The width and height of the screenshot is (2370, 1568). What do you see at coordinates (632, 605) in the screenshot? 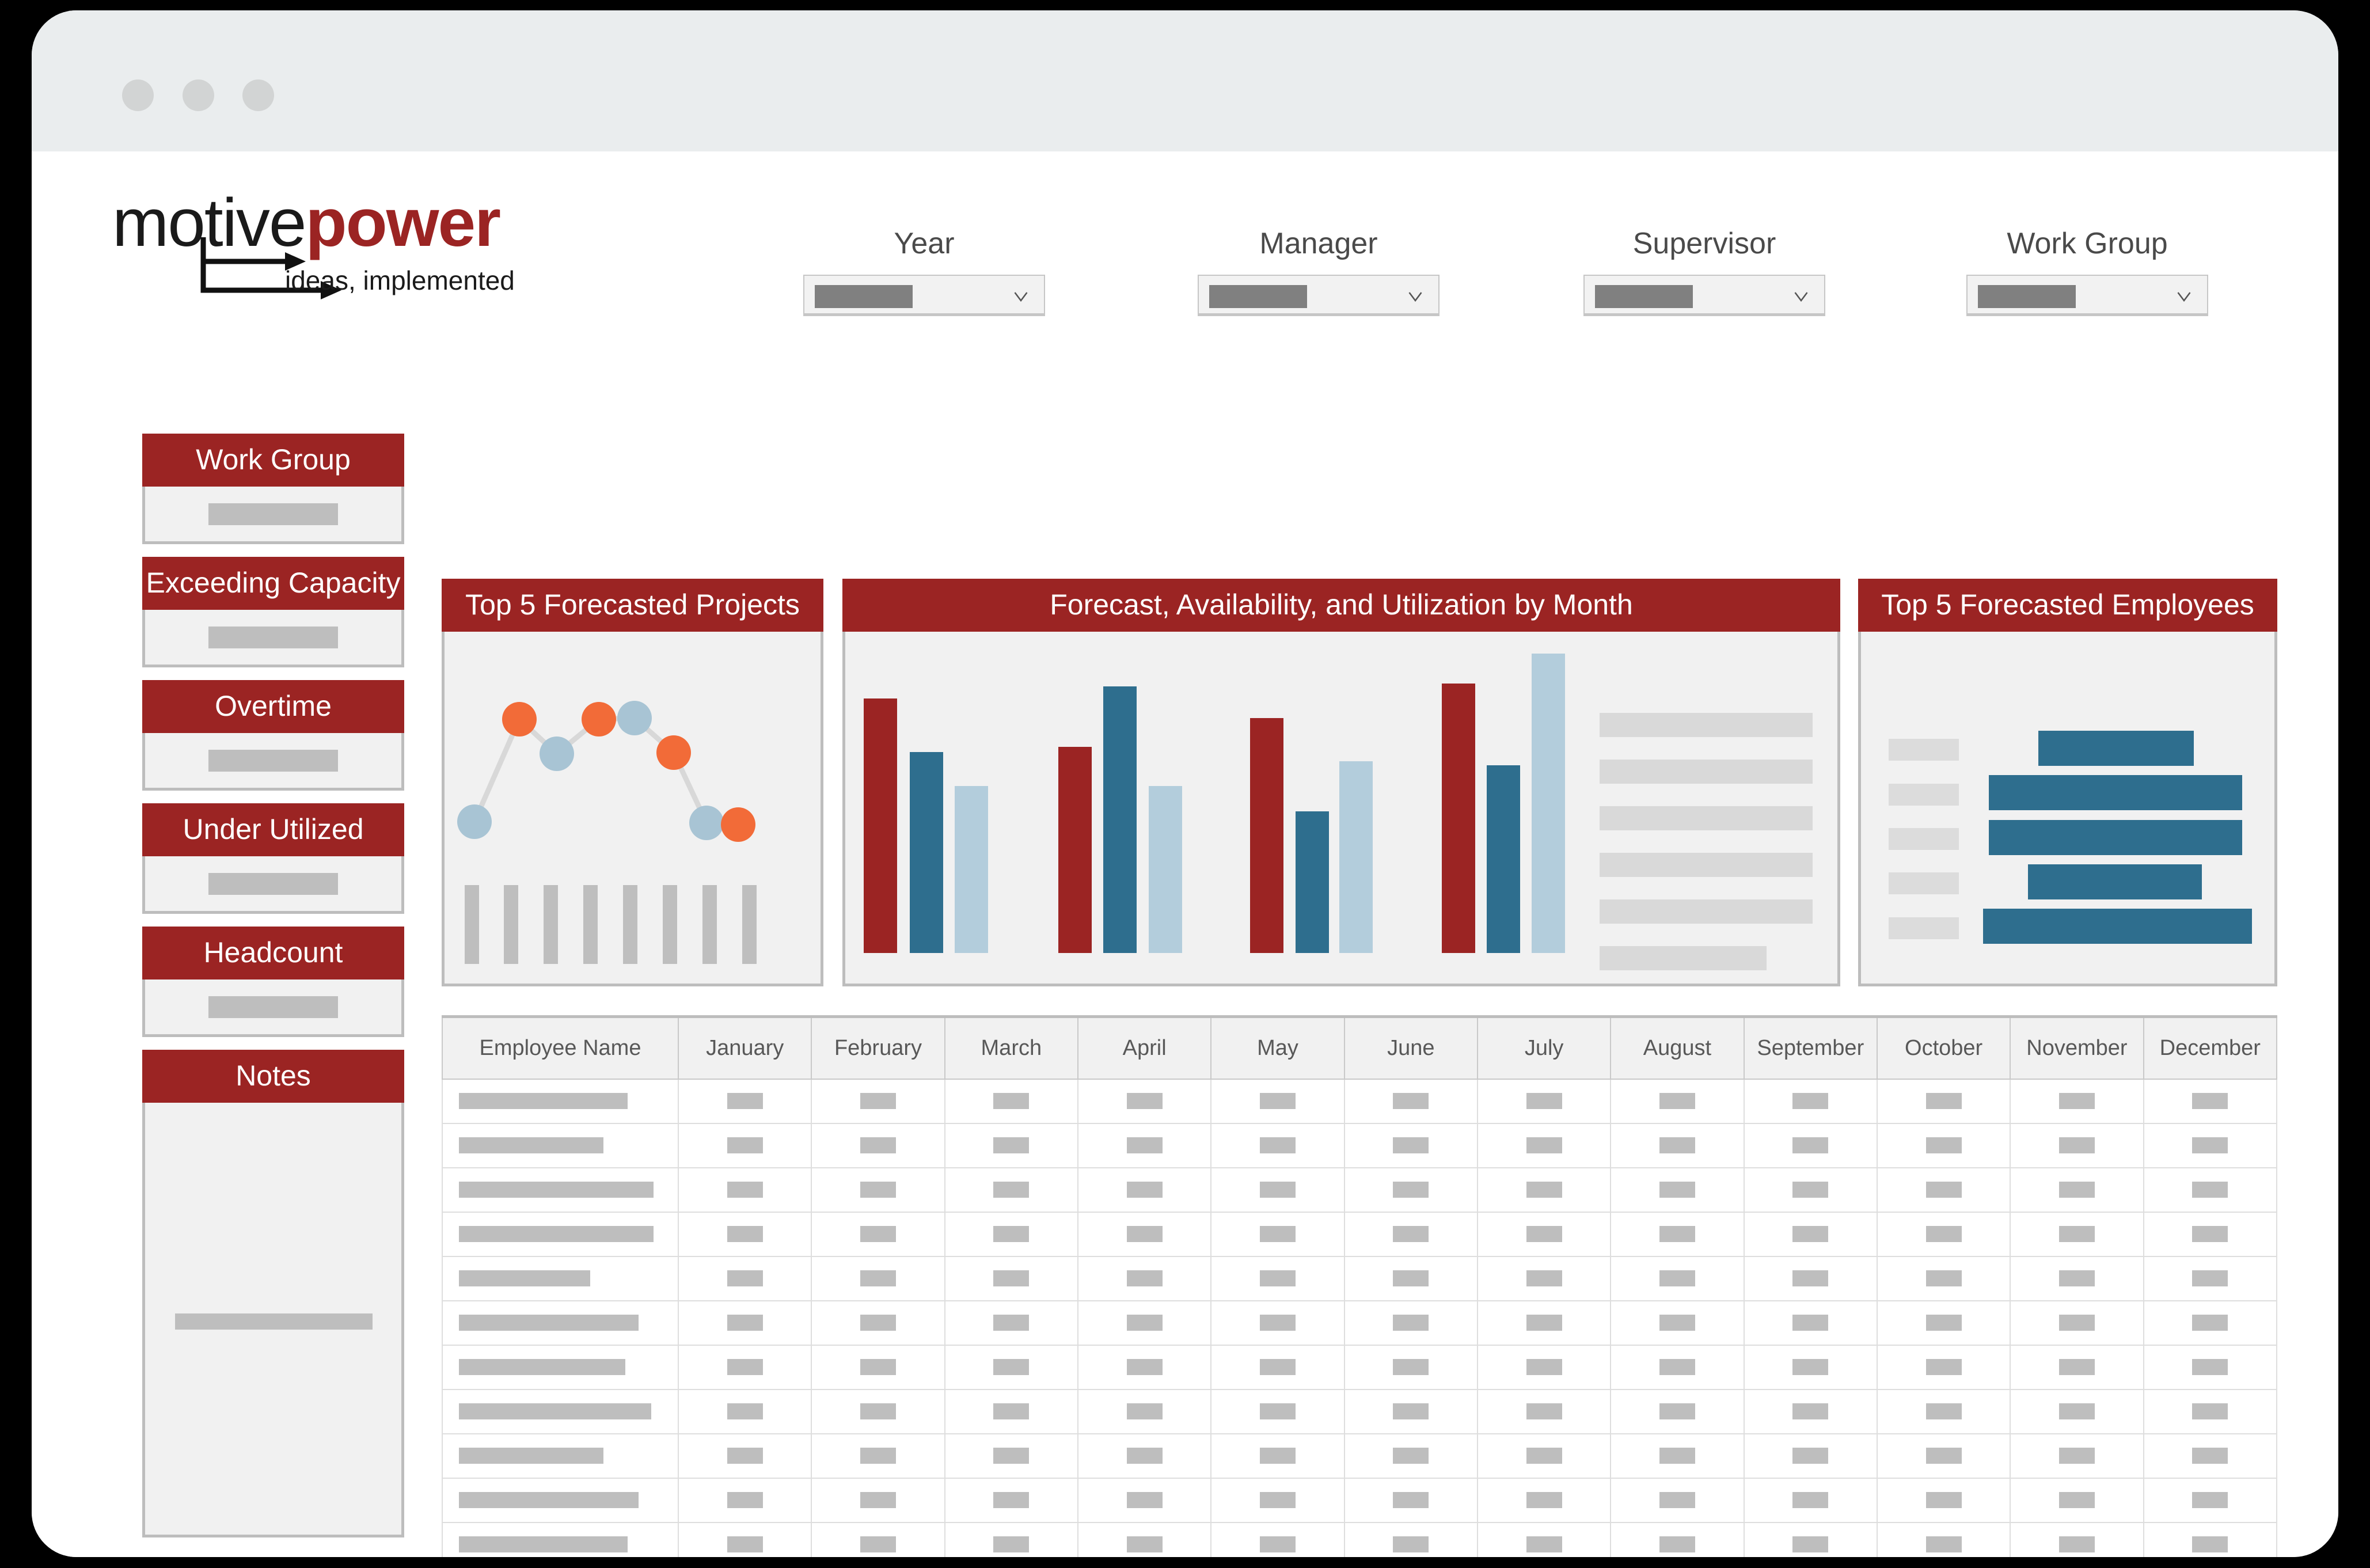
I see `top-5-forecasted-projects-title: Top 5 Forecasted Projects` at bounding box center [632, 605].